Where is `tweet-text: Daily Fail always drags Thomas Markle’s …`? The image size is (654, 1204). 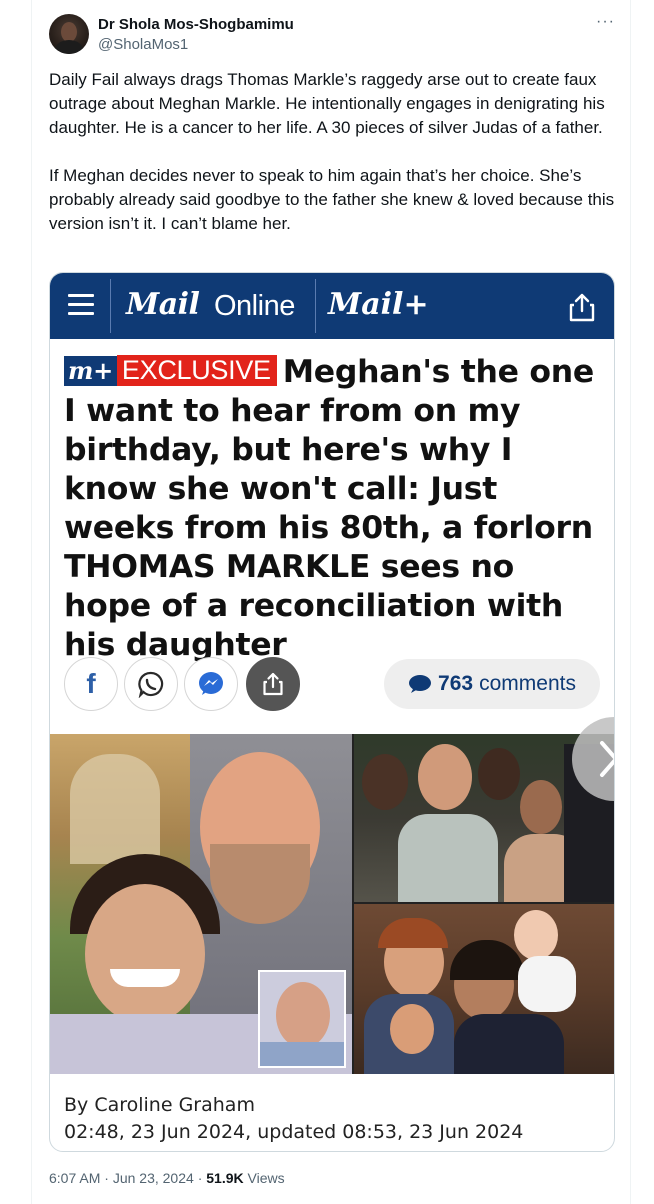
tweet-text: Daily Fail always drags Thomas Markle’s … is located at coordinates (332, 164).